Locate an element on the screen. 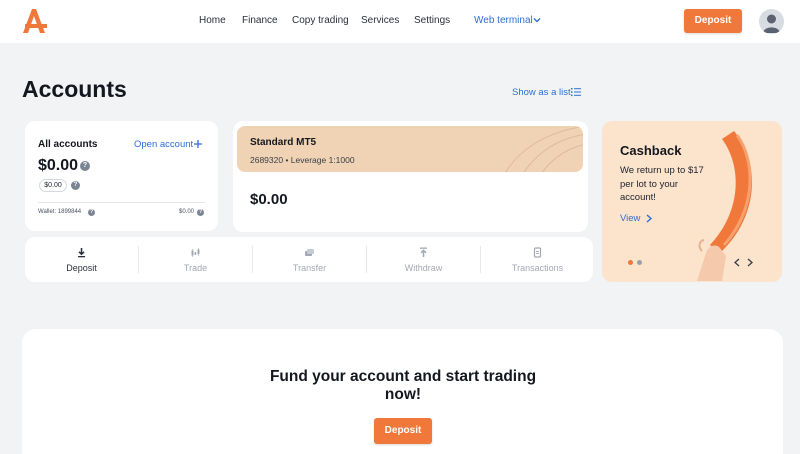 The width and height of the screenshot is (800, 454). wallet-amount: $0.00 is located at coordinates (187, 212).